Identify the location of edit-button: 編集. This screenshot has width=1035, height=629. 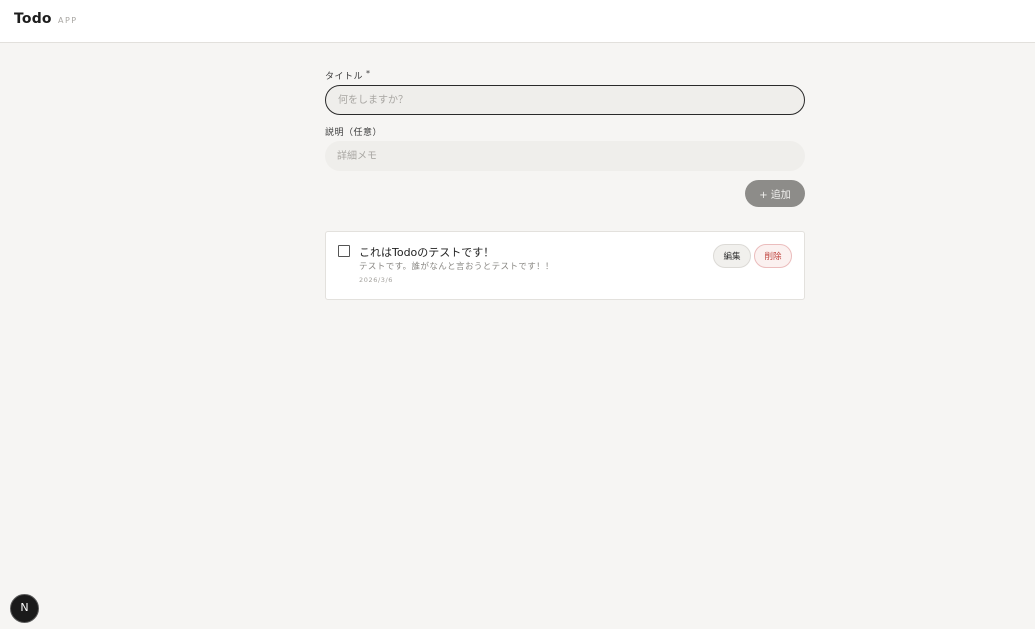
(732, 256).